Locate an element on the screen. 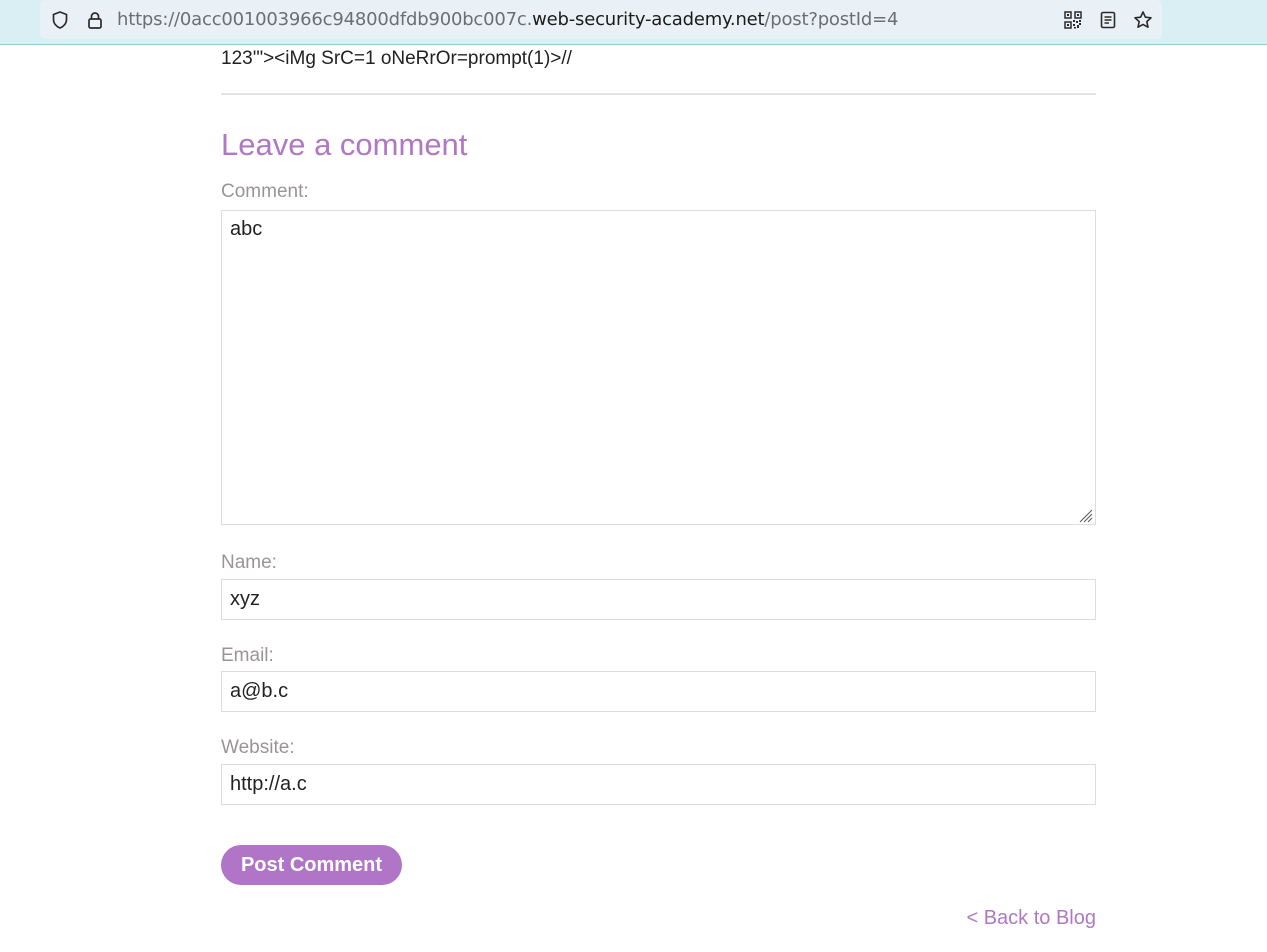 The height and width of the screenshot is (952, 1267). url-path: /post?postId=4 is located at coordinates (831, 19).